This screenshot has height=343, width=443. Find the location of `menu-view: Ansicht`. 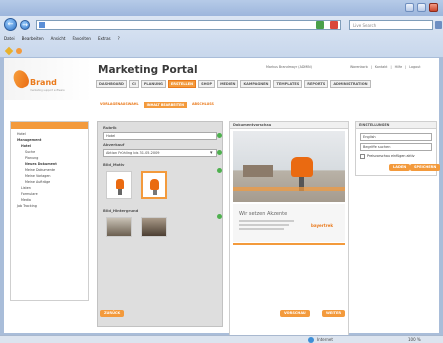

menu-view: Ansicht is located at coordinates (58, 40).